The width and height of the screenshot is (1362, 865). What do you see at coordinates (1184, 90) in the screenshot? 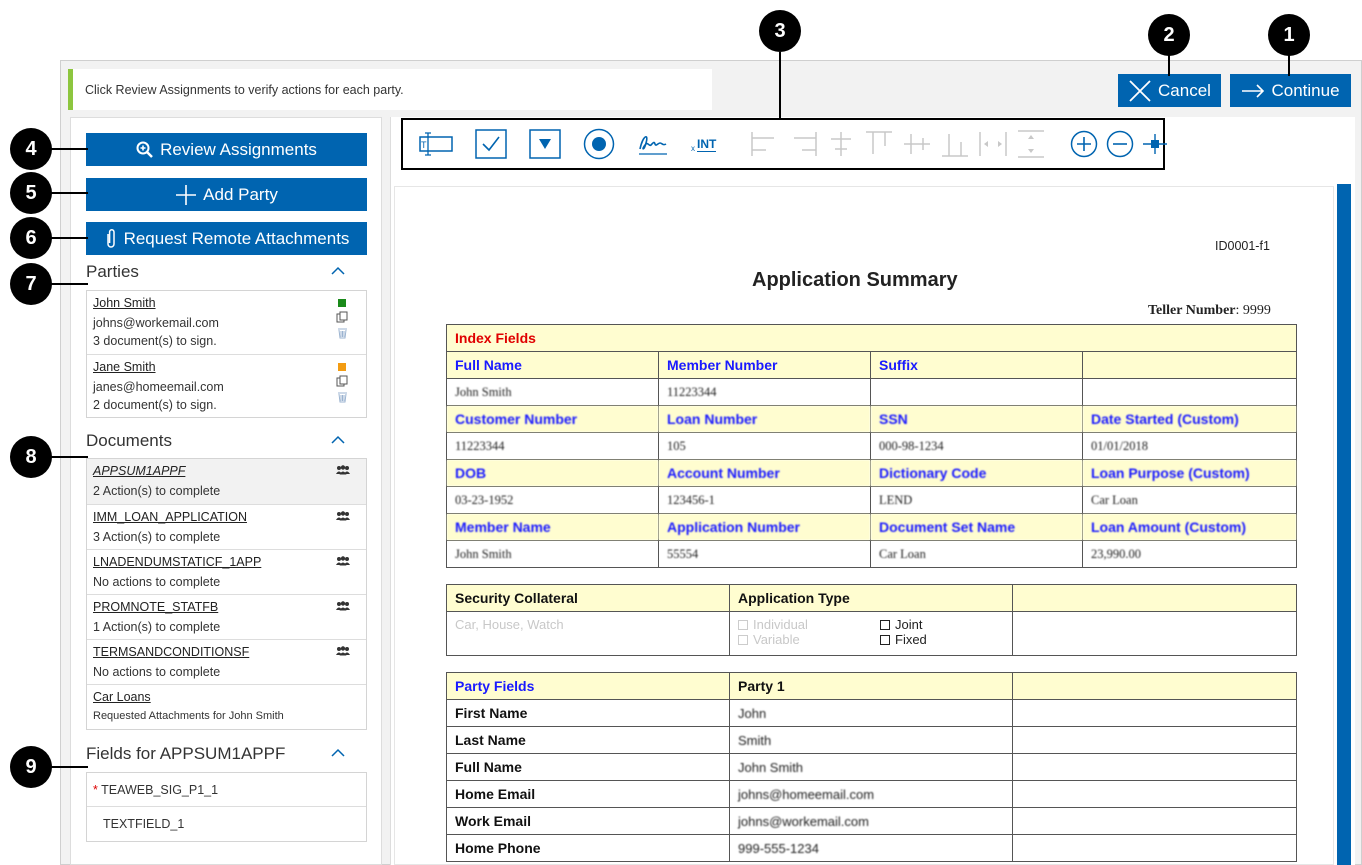
I see `cancel-label: Cancel` at bounding box center [1184, 90].